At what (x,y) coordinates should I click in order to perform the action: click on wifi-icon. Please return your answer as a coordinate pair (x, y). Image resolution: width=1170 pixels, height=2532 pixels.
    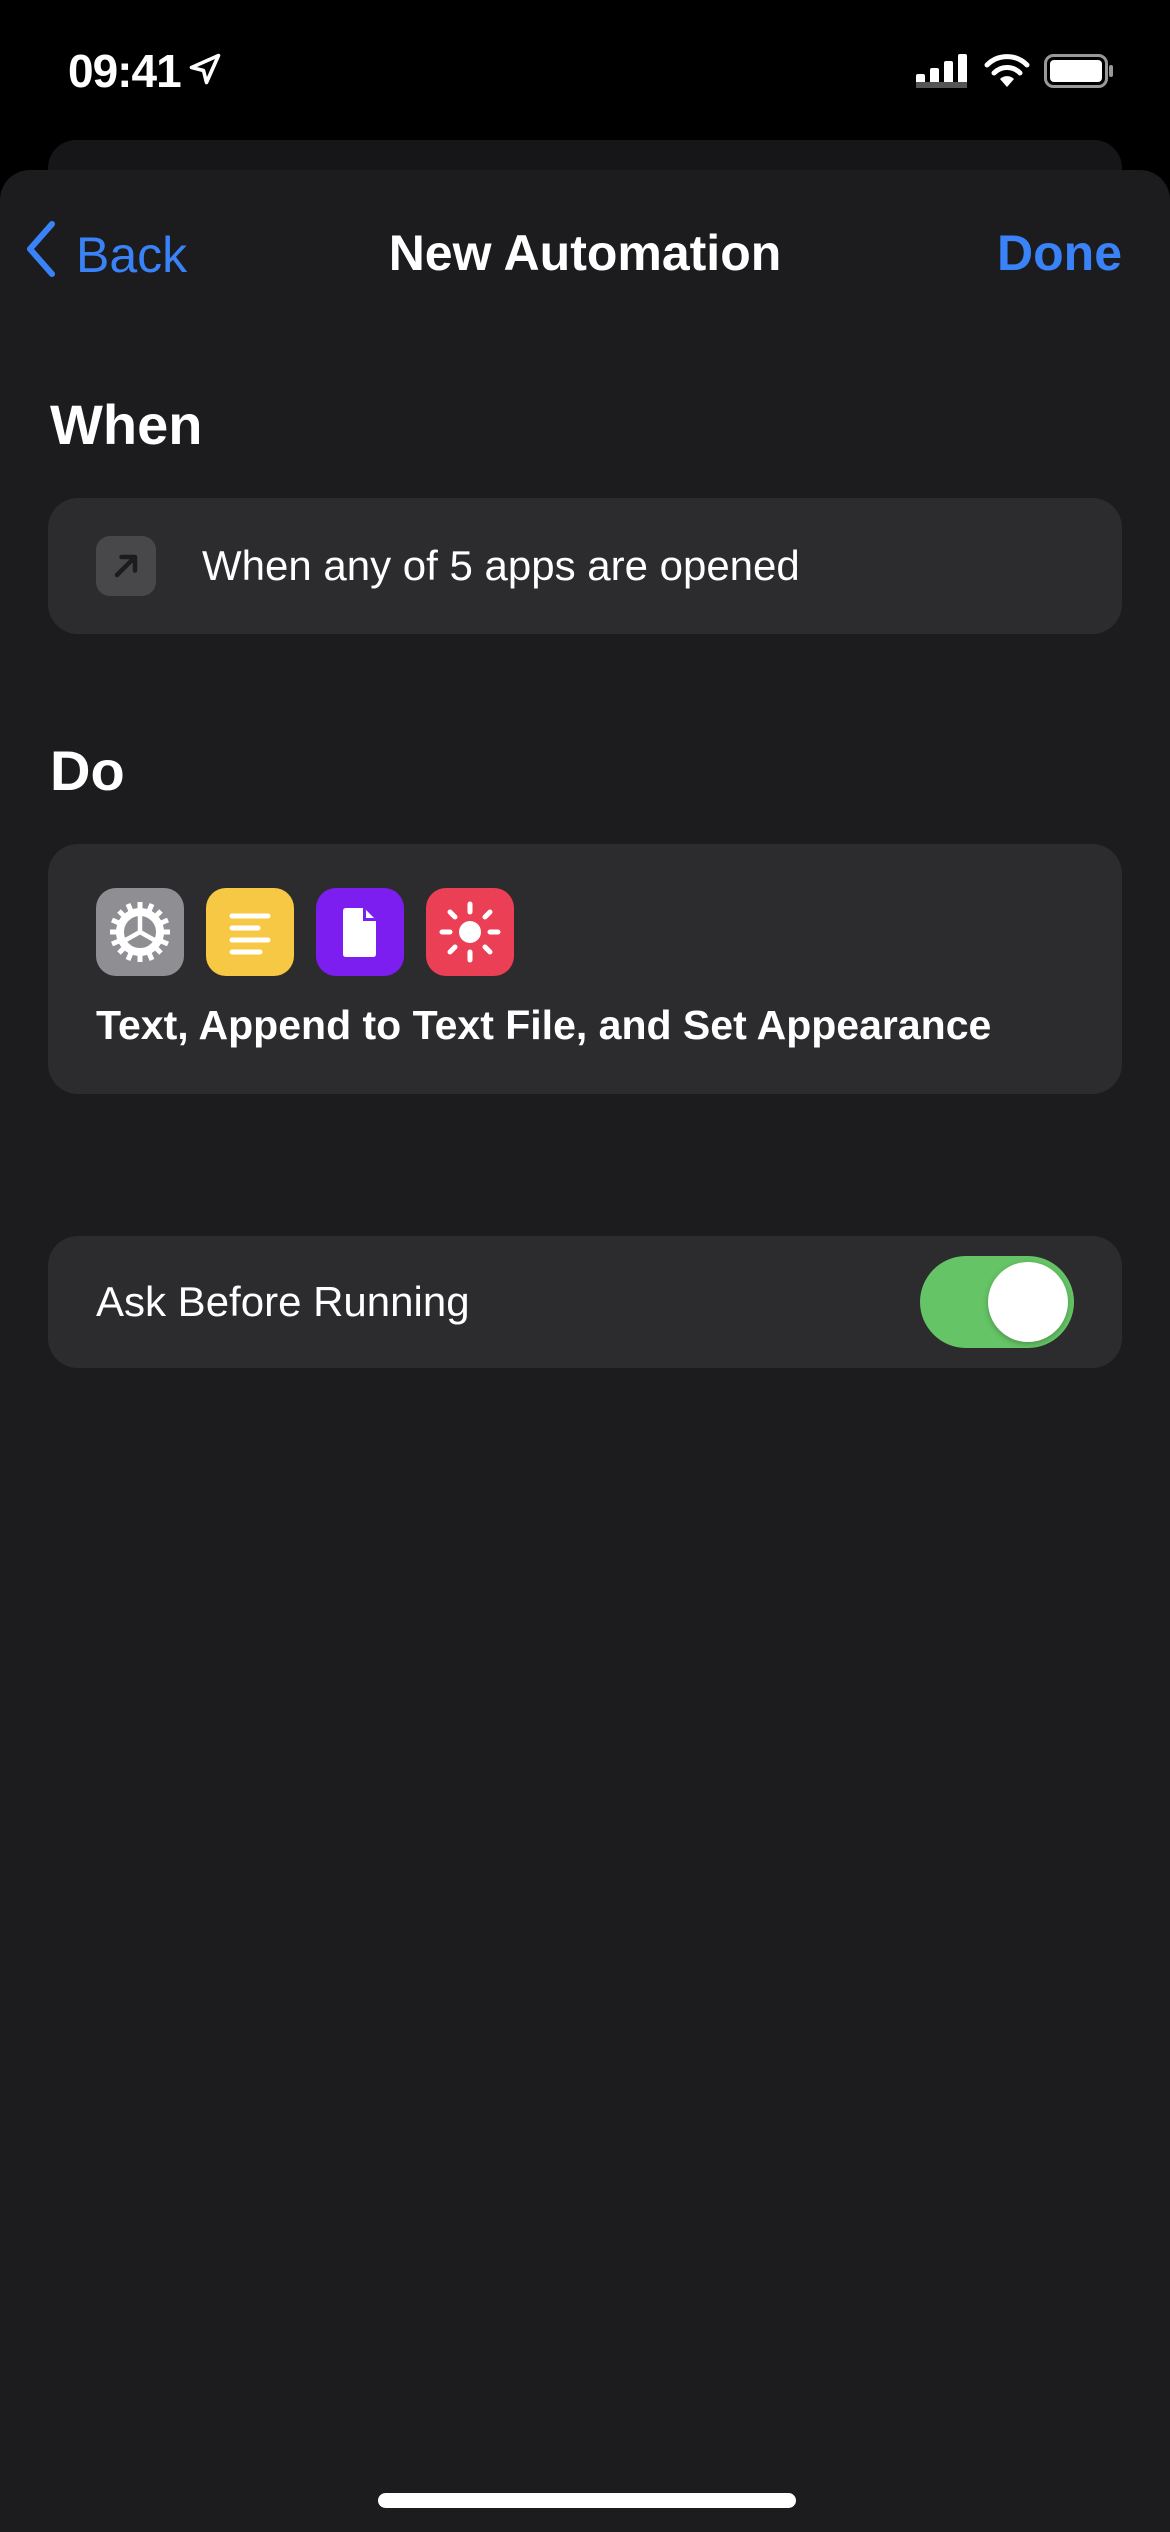
    Looking at the image, I should click on (1007, 73).